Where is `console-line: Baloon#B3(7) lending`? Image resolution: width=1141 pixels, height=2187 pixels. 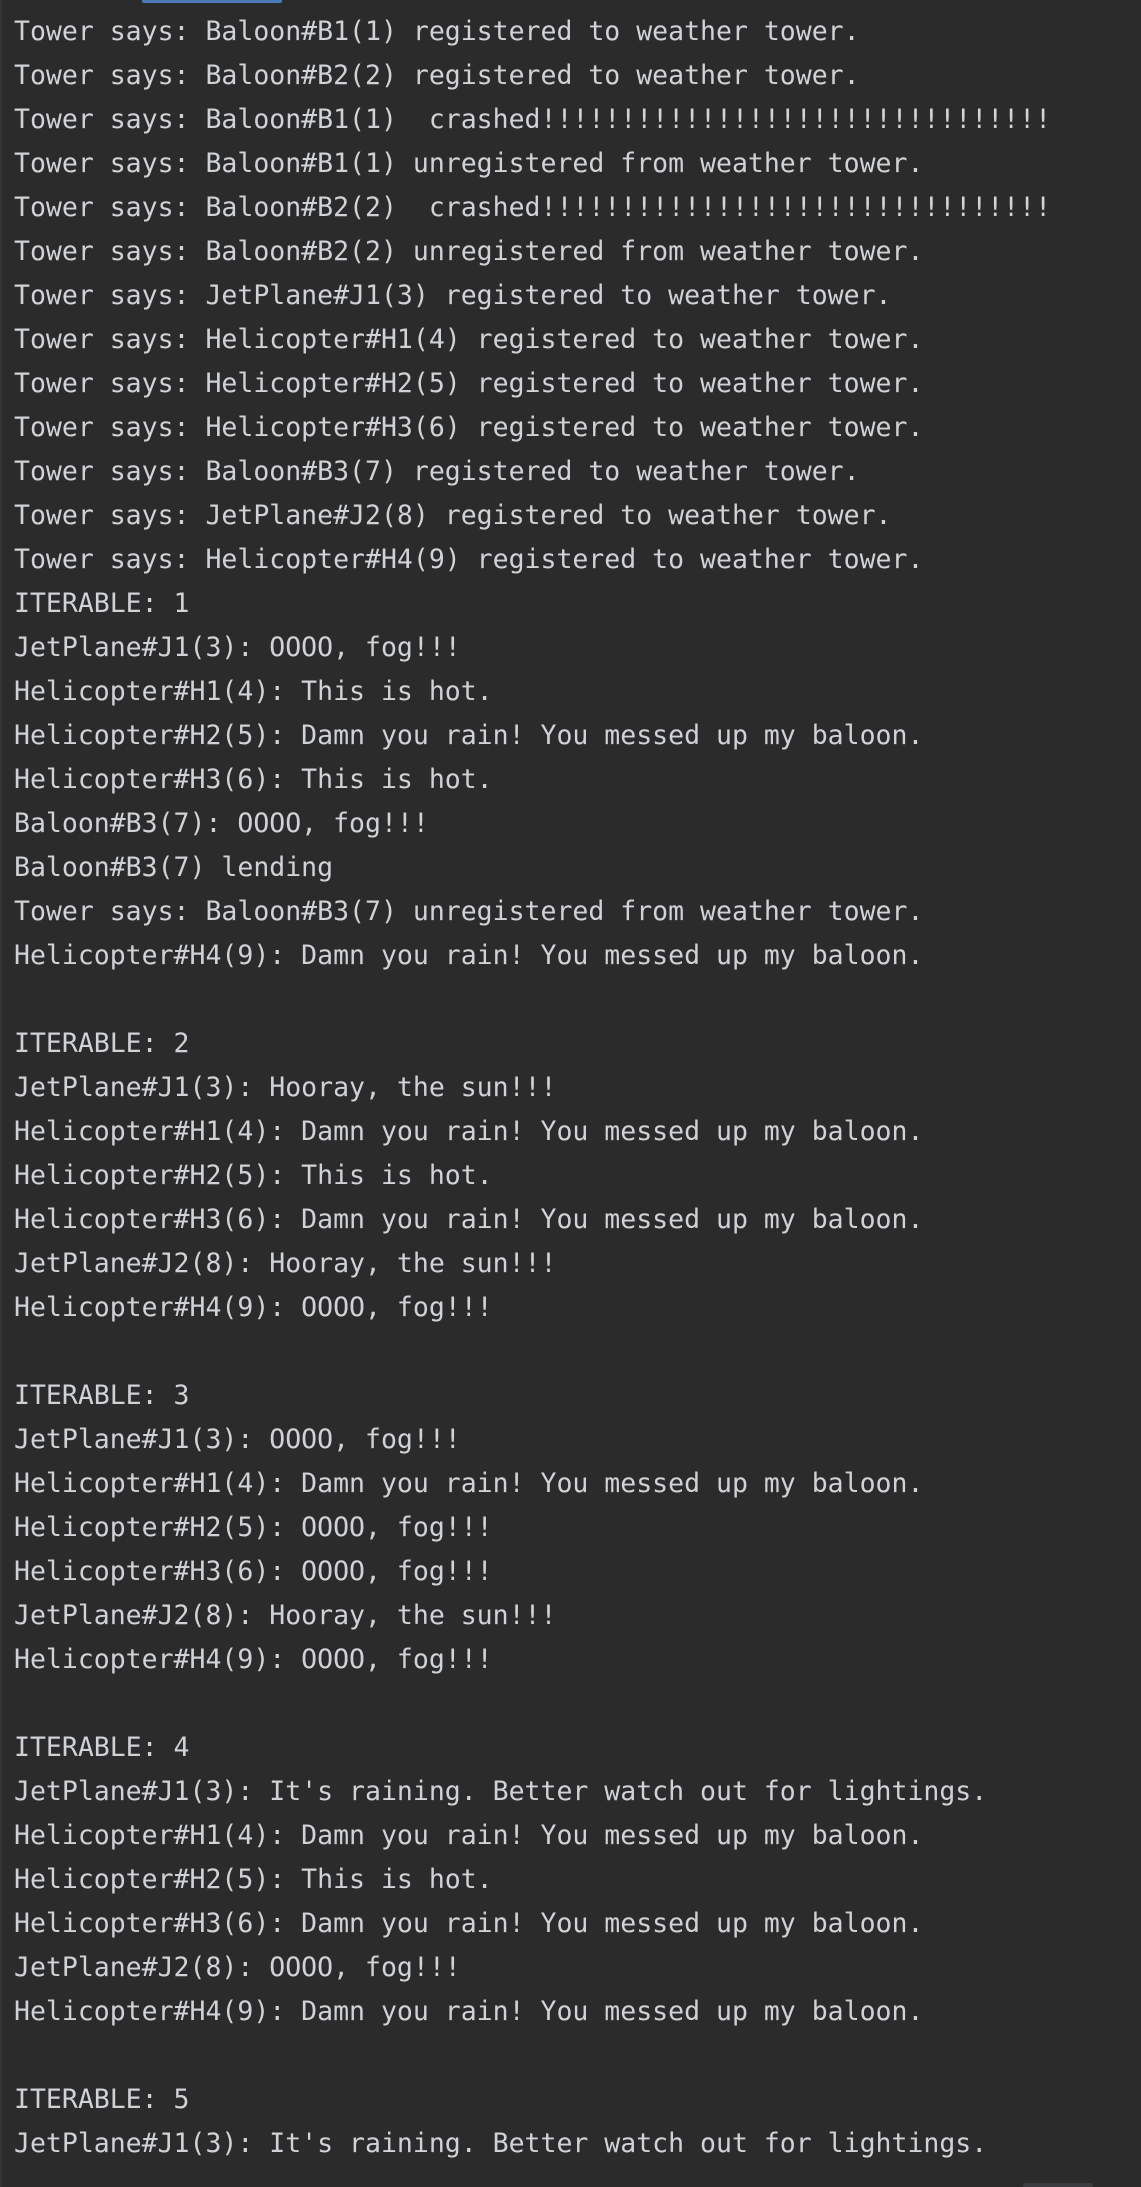 console-line: Baloon#B3(7) lending is located at coordinates (174, 867).